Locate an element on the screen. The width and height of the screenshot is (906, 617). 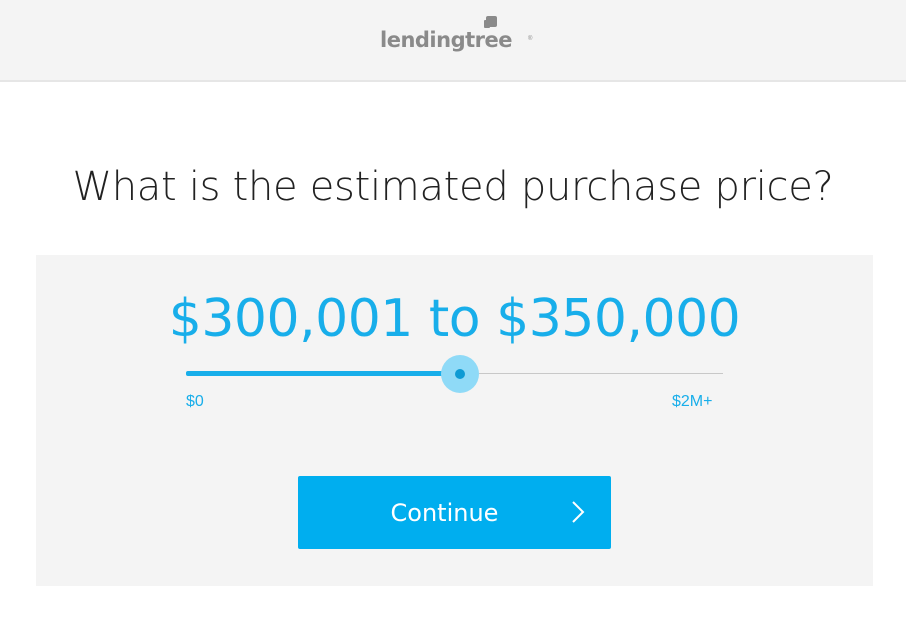
page-question: What is the estimated purchase price? is located at coordinates (453, 187).